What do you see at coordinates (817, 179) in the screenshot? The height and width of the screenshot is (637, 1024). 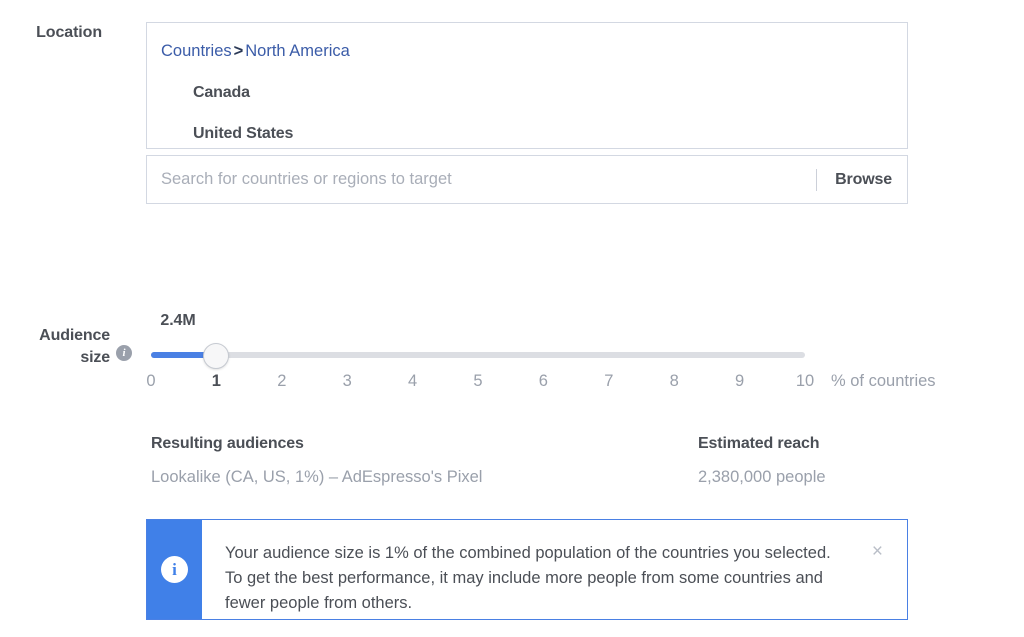 I see `search-browse-divider` at bounding box center [817, 179].